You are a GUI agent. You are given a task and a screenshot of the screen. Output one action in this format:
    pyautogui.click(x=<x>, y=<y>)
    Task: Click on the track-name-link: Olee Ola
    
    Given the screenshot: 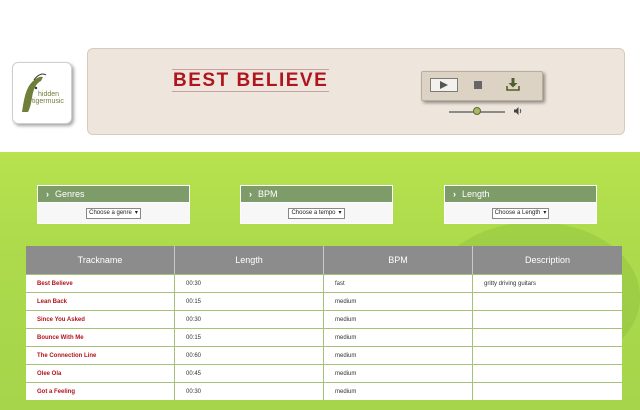 What is the action you would take?
    pyautogui.click(x=100, y=373)
    